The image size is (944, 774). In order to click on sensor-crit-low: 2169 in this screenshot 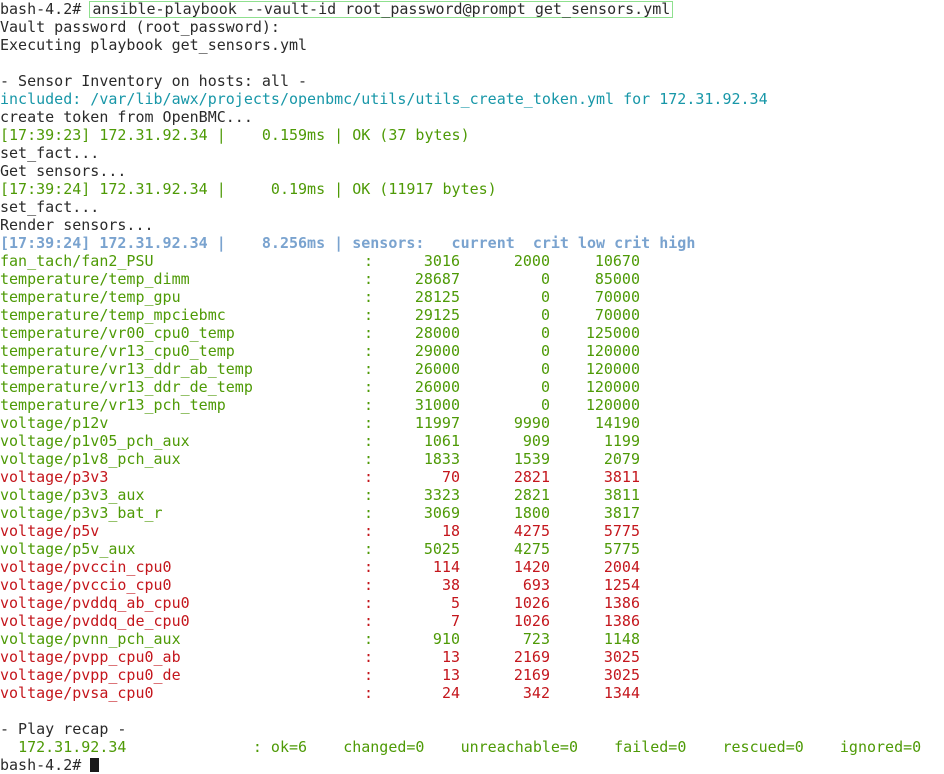, I will do `click(531, 675)`.